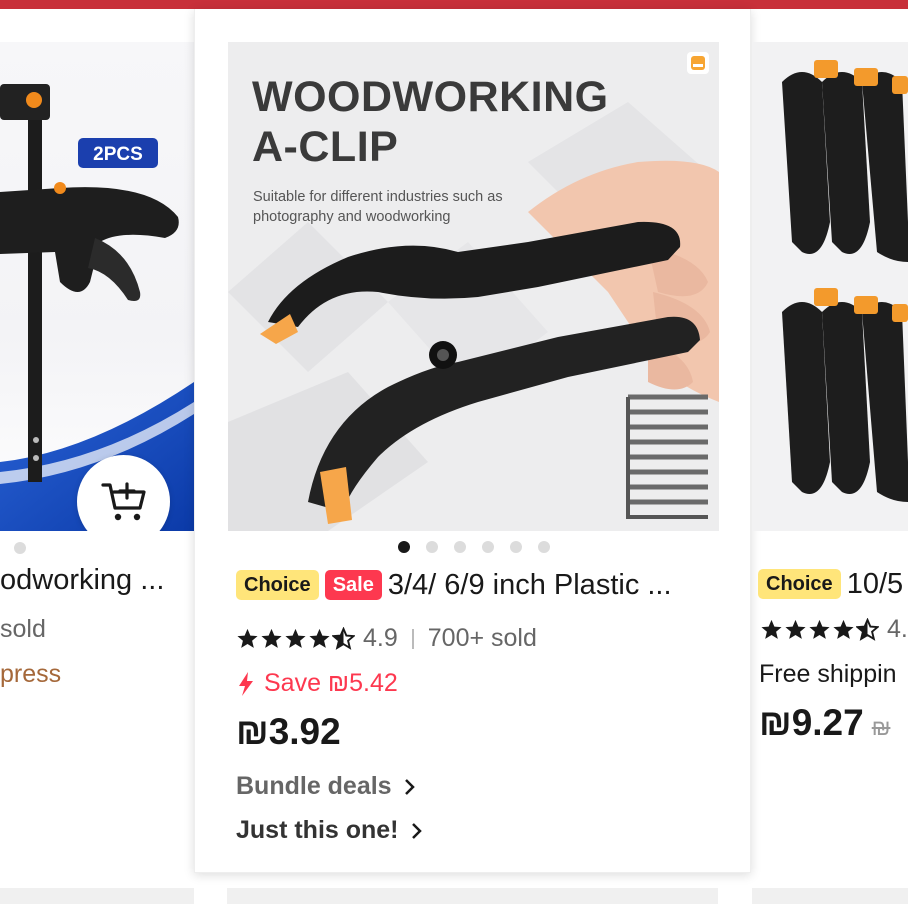 This screenshot has height=904, width=908. What do you see at coordinates (811, 722) in the screenshot?
I see `price-right: ₪9.27` at bounding box center [811, 722].